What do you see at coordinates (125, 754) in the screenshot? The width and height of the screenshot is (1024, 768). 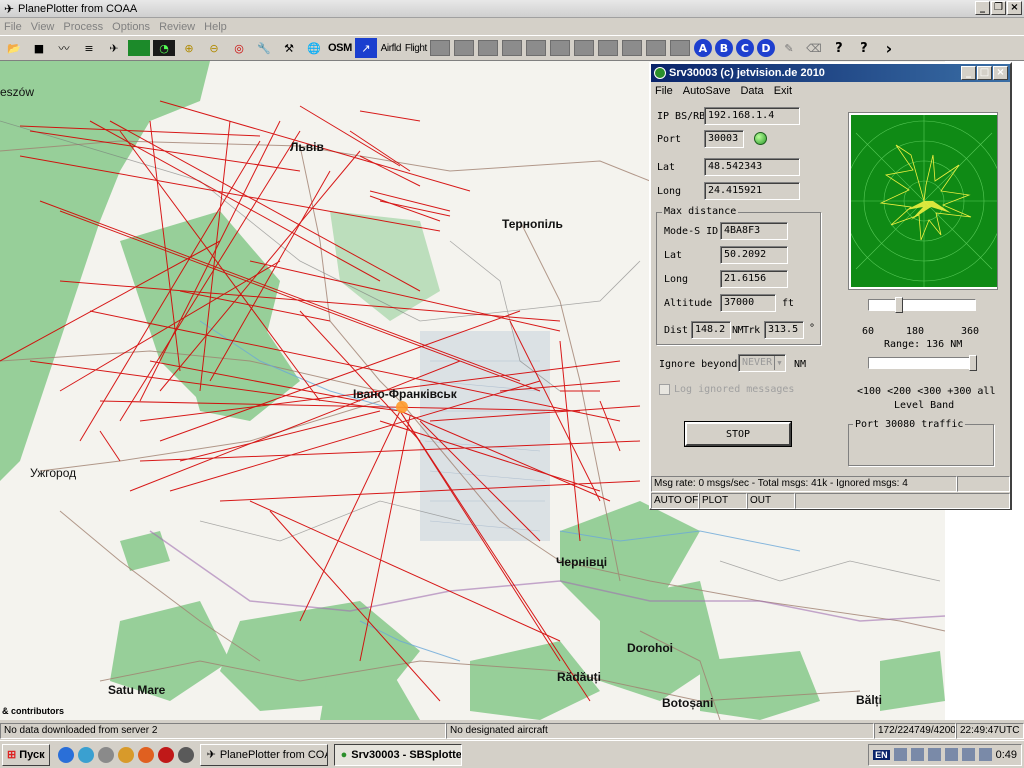 I see `mail-icon` at bounding box center [125, 754].